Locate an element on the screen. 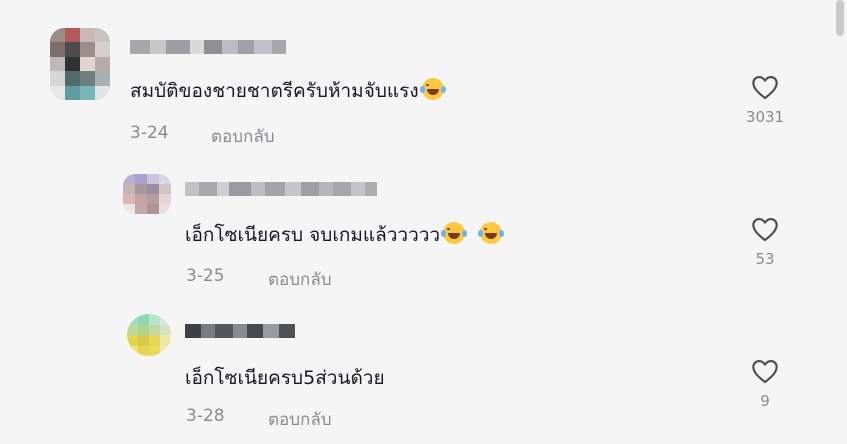 This screenshot has height=444, width=847. comment-text: เอ็กโซเนียครบ จบเกมแล้ววววว is located at coordinates (345, 234).